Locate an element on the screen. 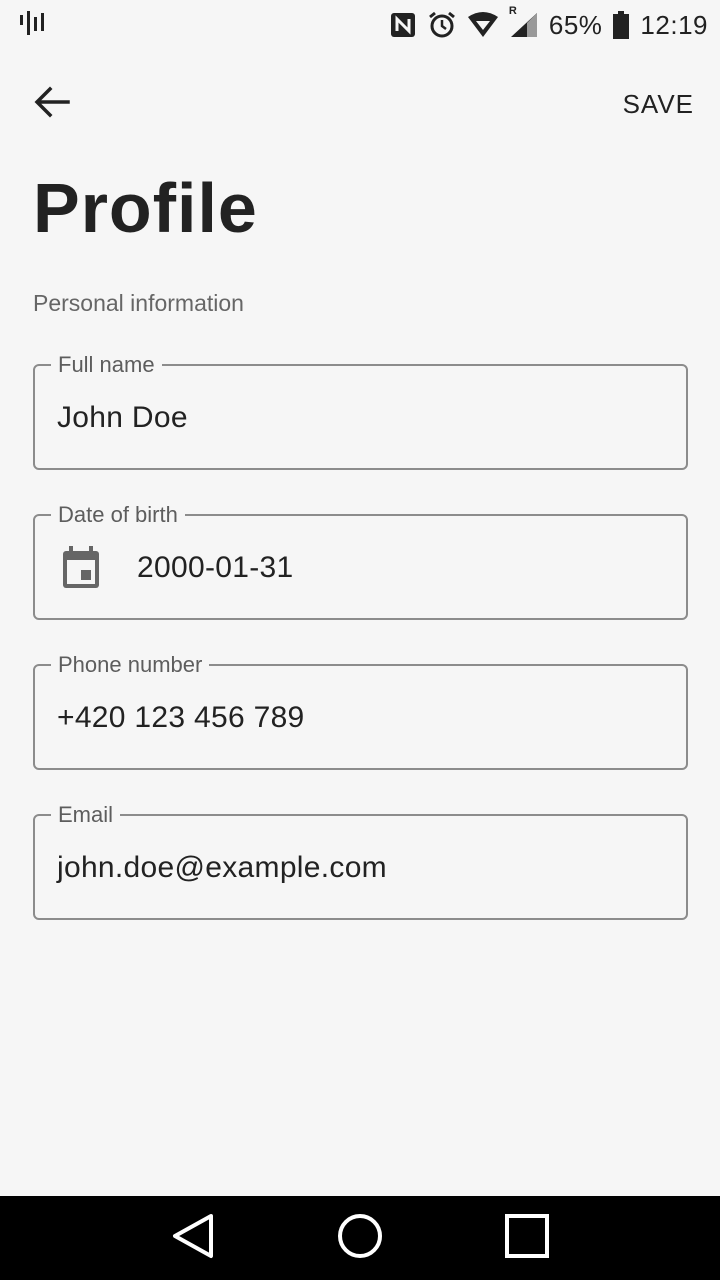 The width and height of the screenshot is (720, 1280). nfc-icon is located at coordinates (403, 25).